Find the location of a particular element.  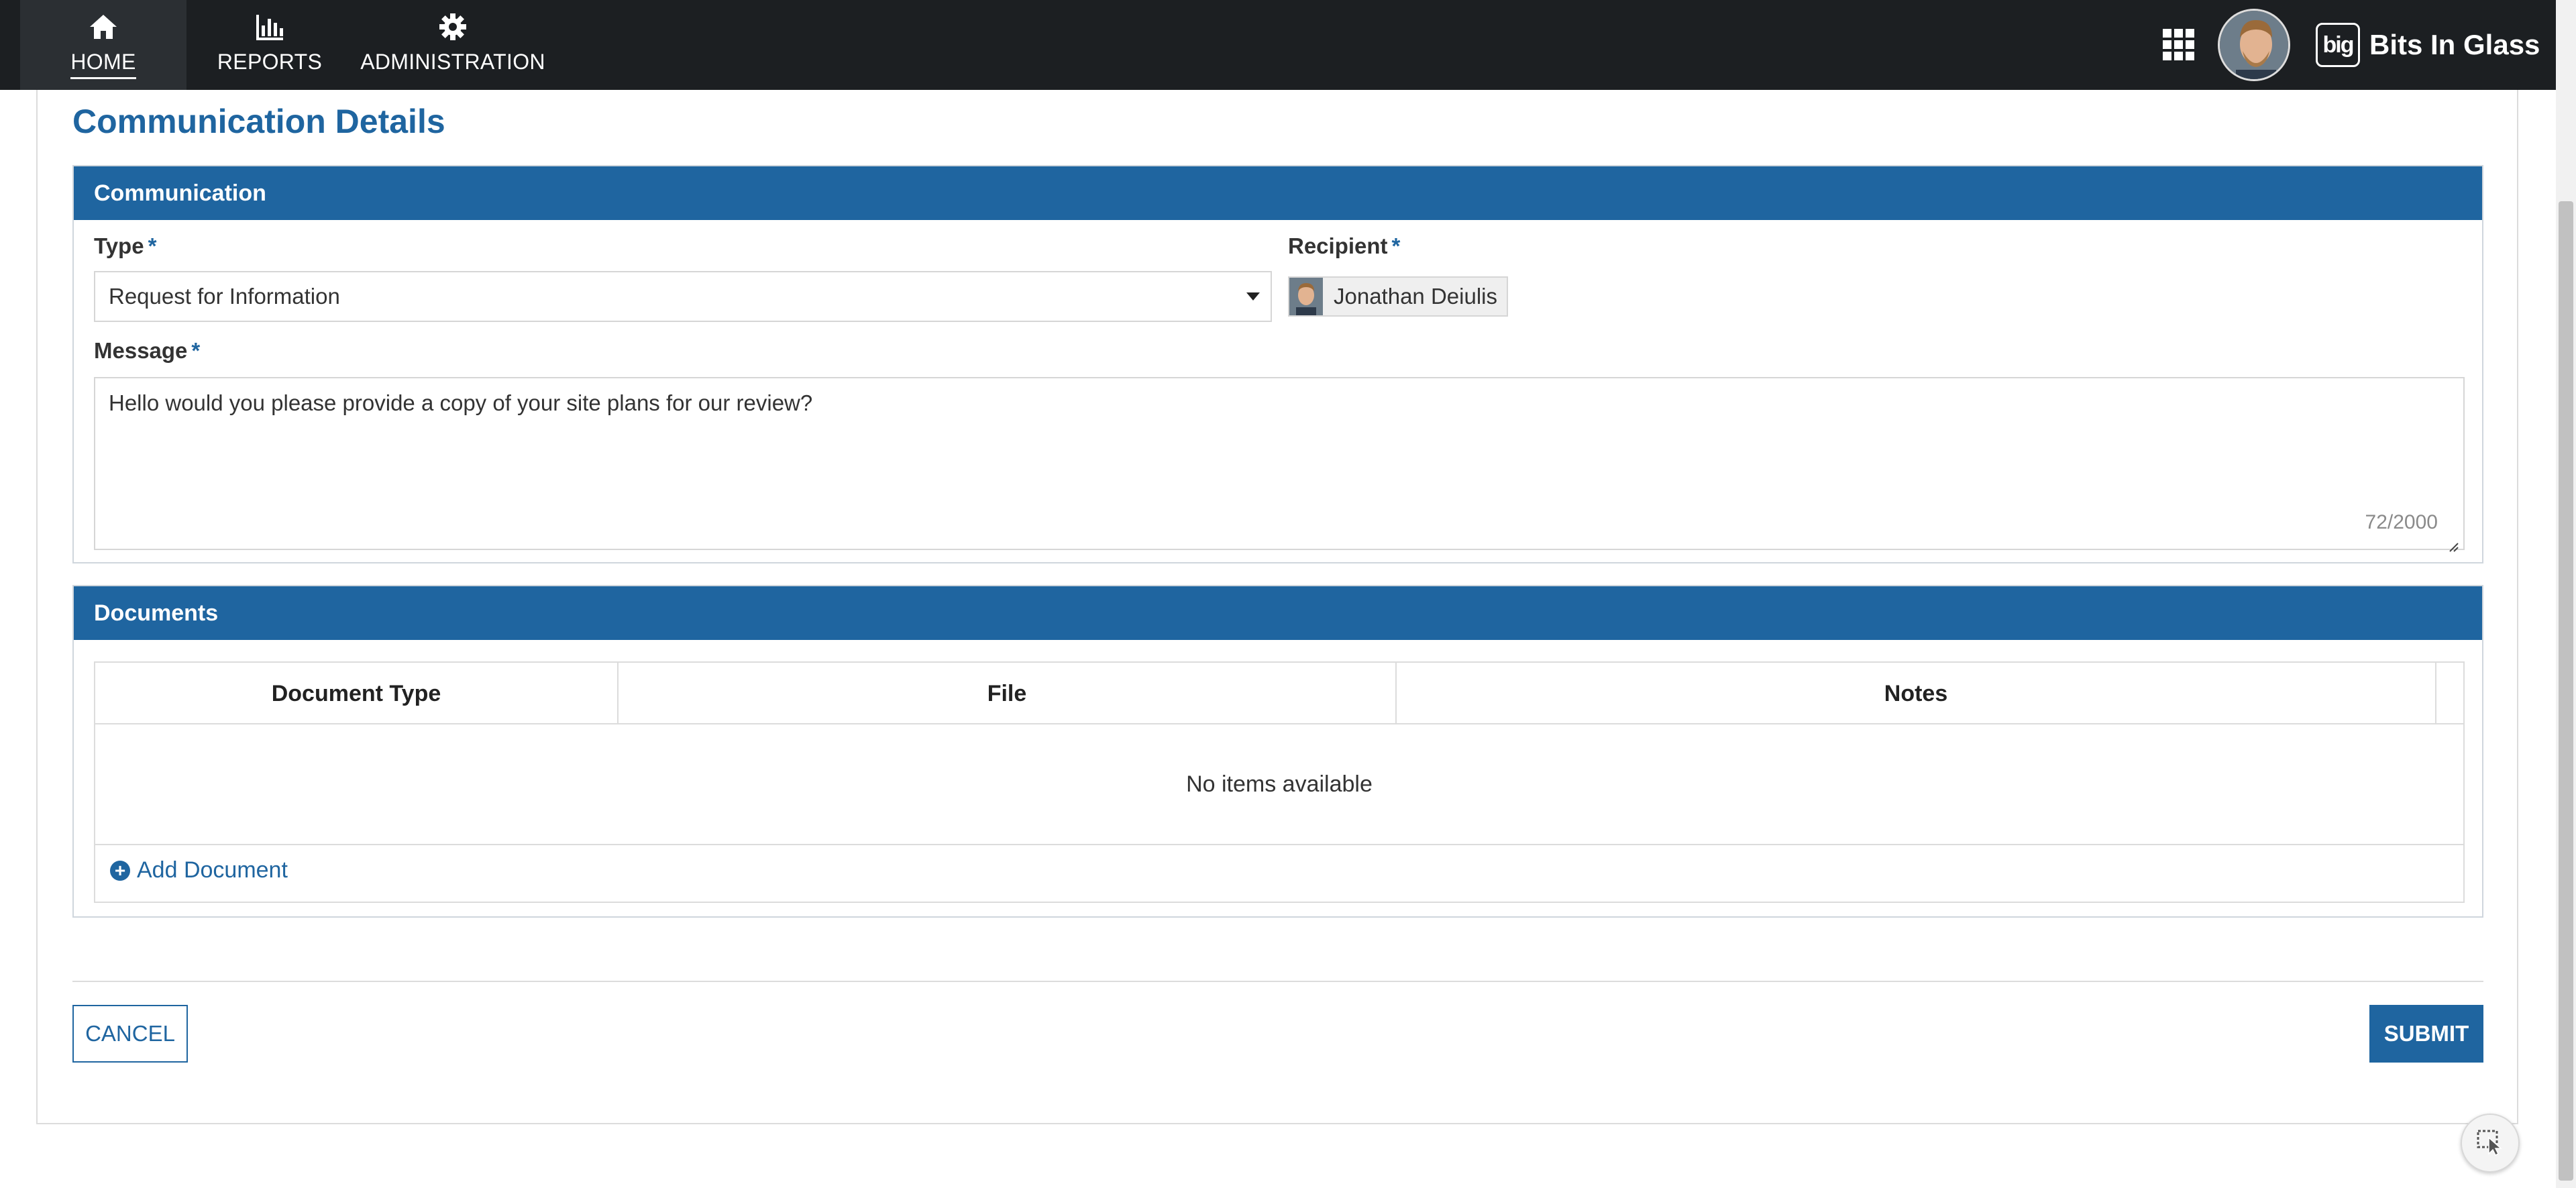

cursor-assist-button is located at coordinates (2490, 1143).